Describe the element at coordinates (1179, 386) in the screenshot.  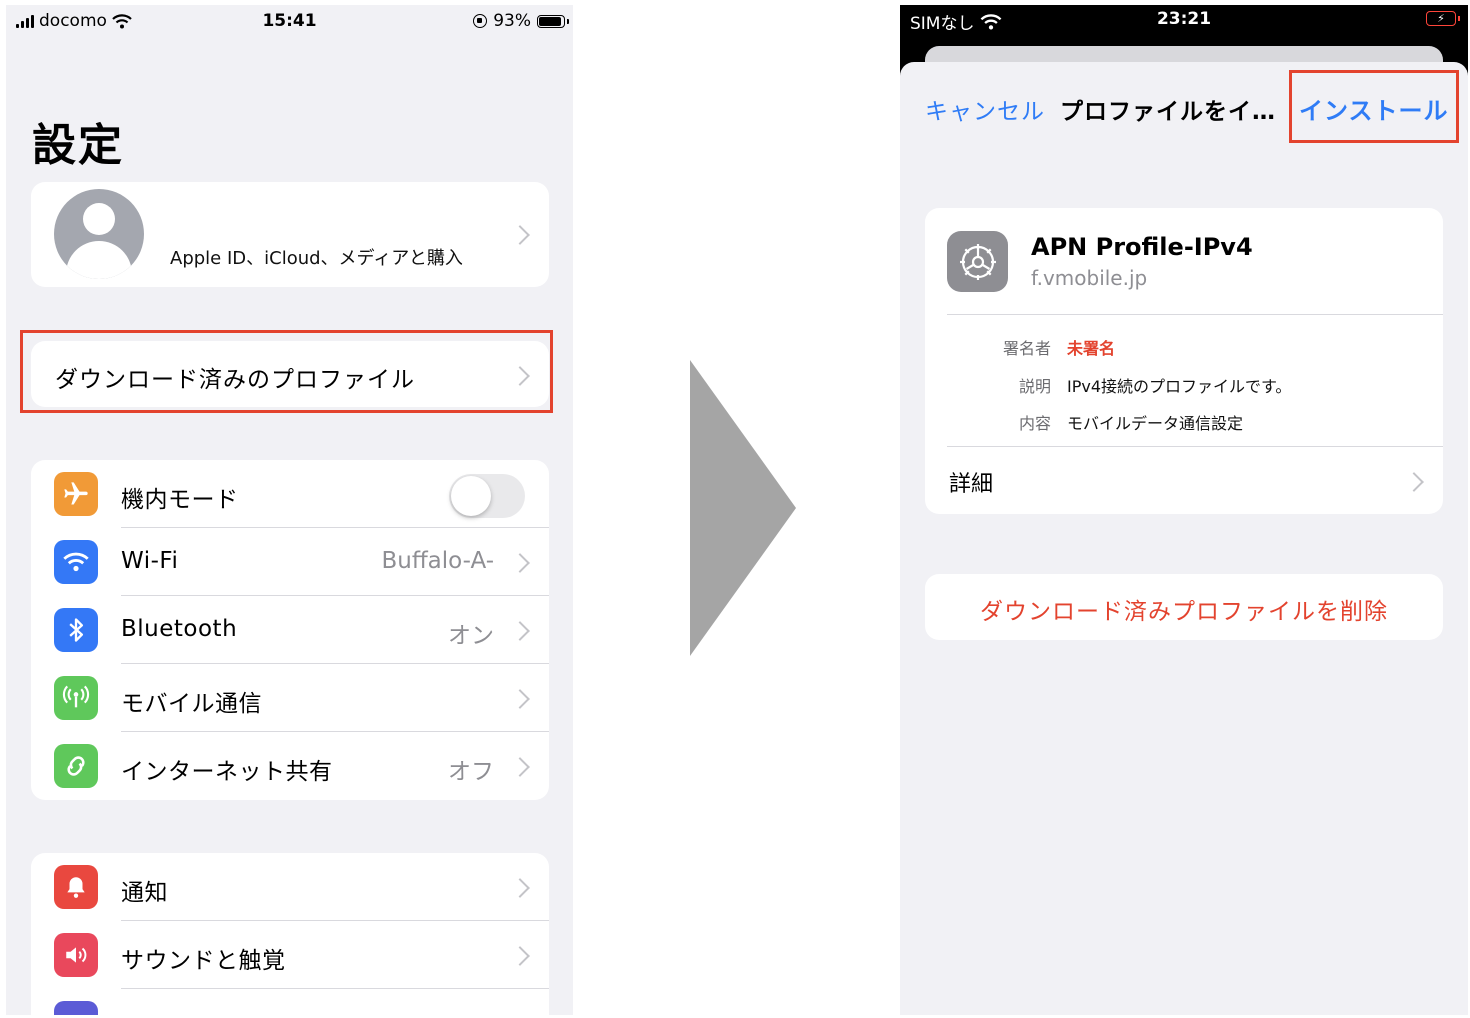
I see `description-value: IPv4接続のプロファイルです。` at that location.